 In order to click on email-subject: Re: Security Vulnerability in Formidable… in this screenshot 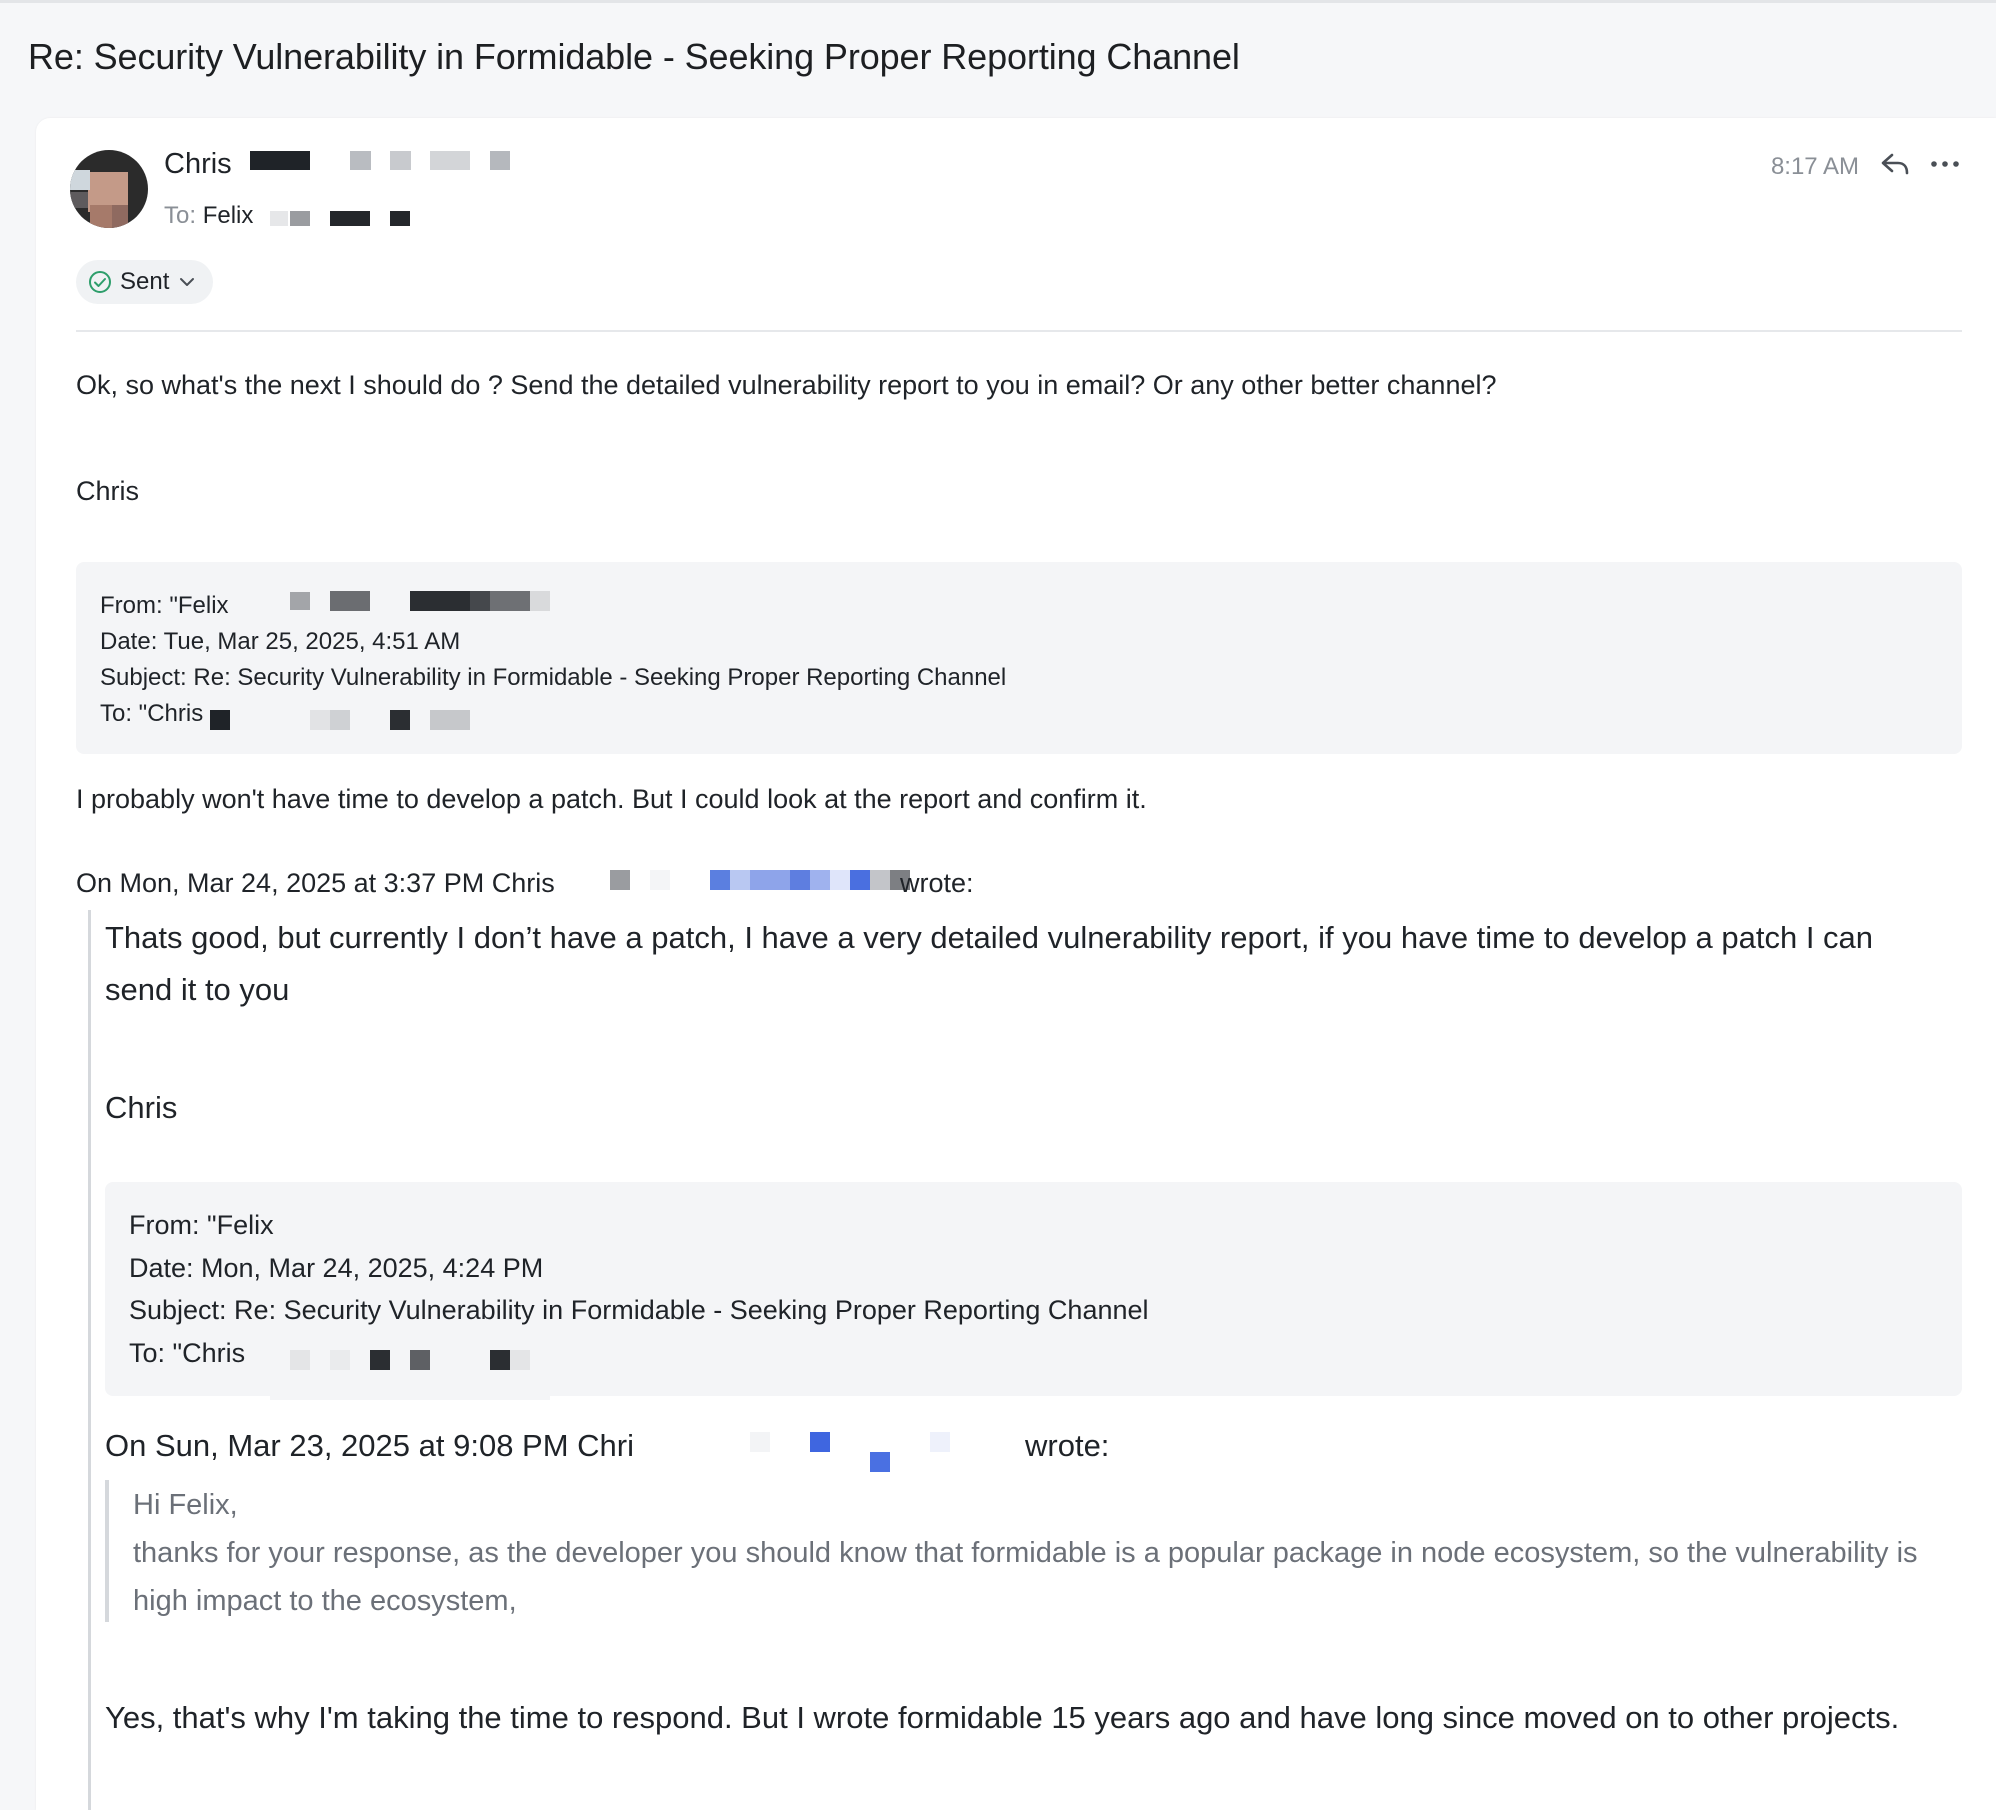, I will do `click(634, 56)`.